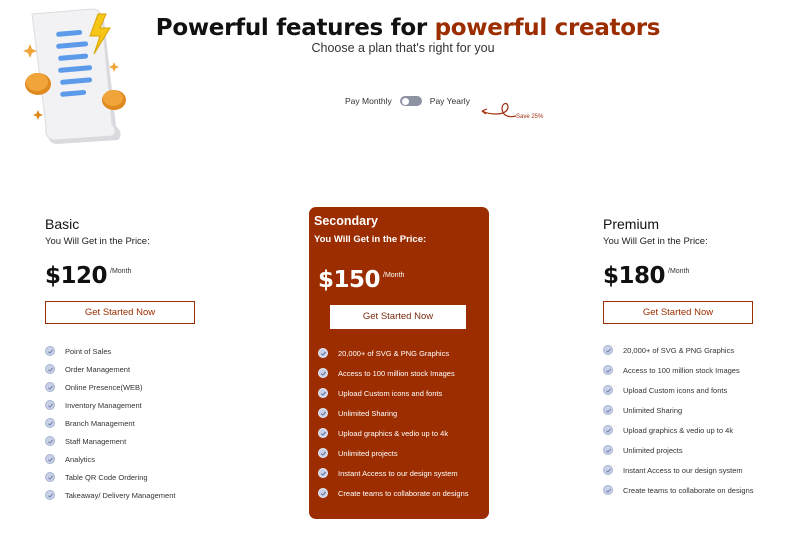  Describe the element at coordinates (634, 276) in the screenshot. I see `plan-price: $180` at that location.